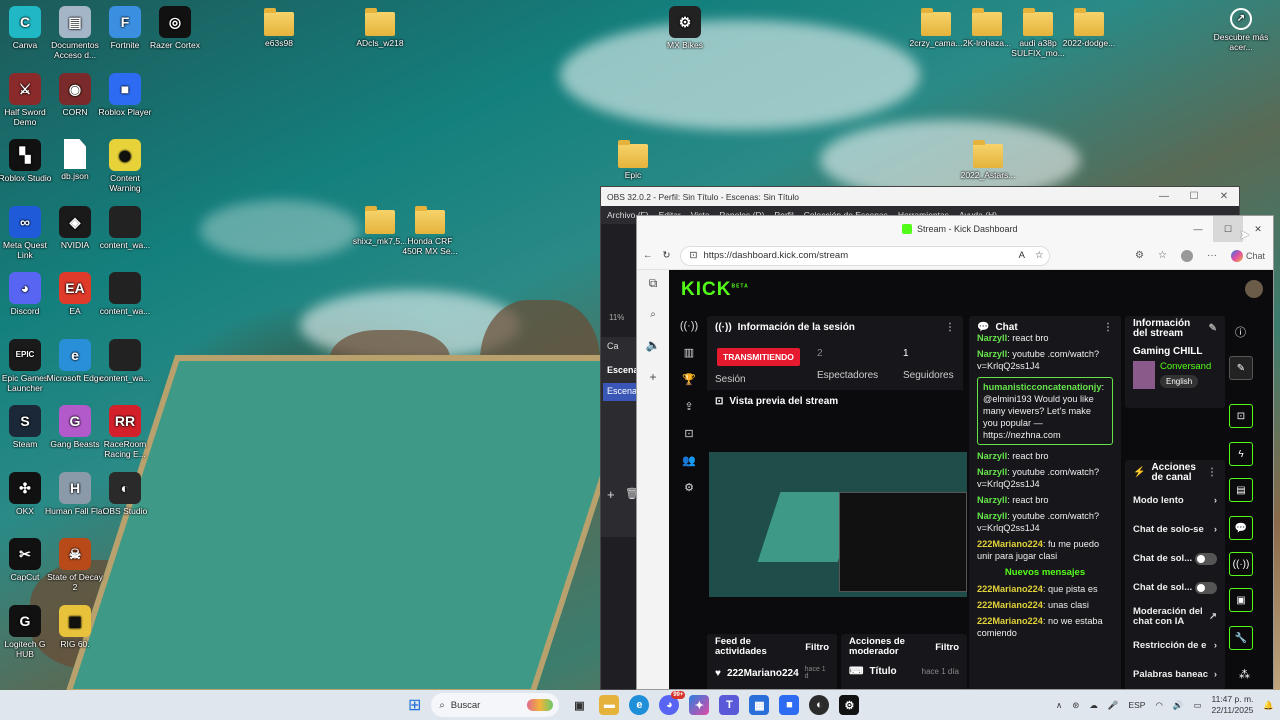 The height and width of the screenshot is (720, 1280). What do you see at coordinates (380, 28) in the screenshot?
I see `desktop-icon: ADcls_w218` at bounding box center [380, 28].